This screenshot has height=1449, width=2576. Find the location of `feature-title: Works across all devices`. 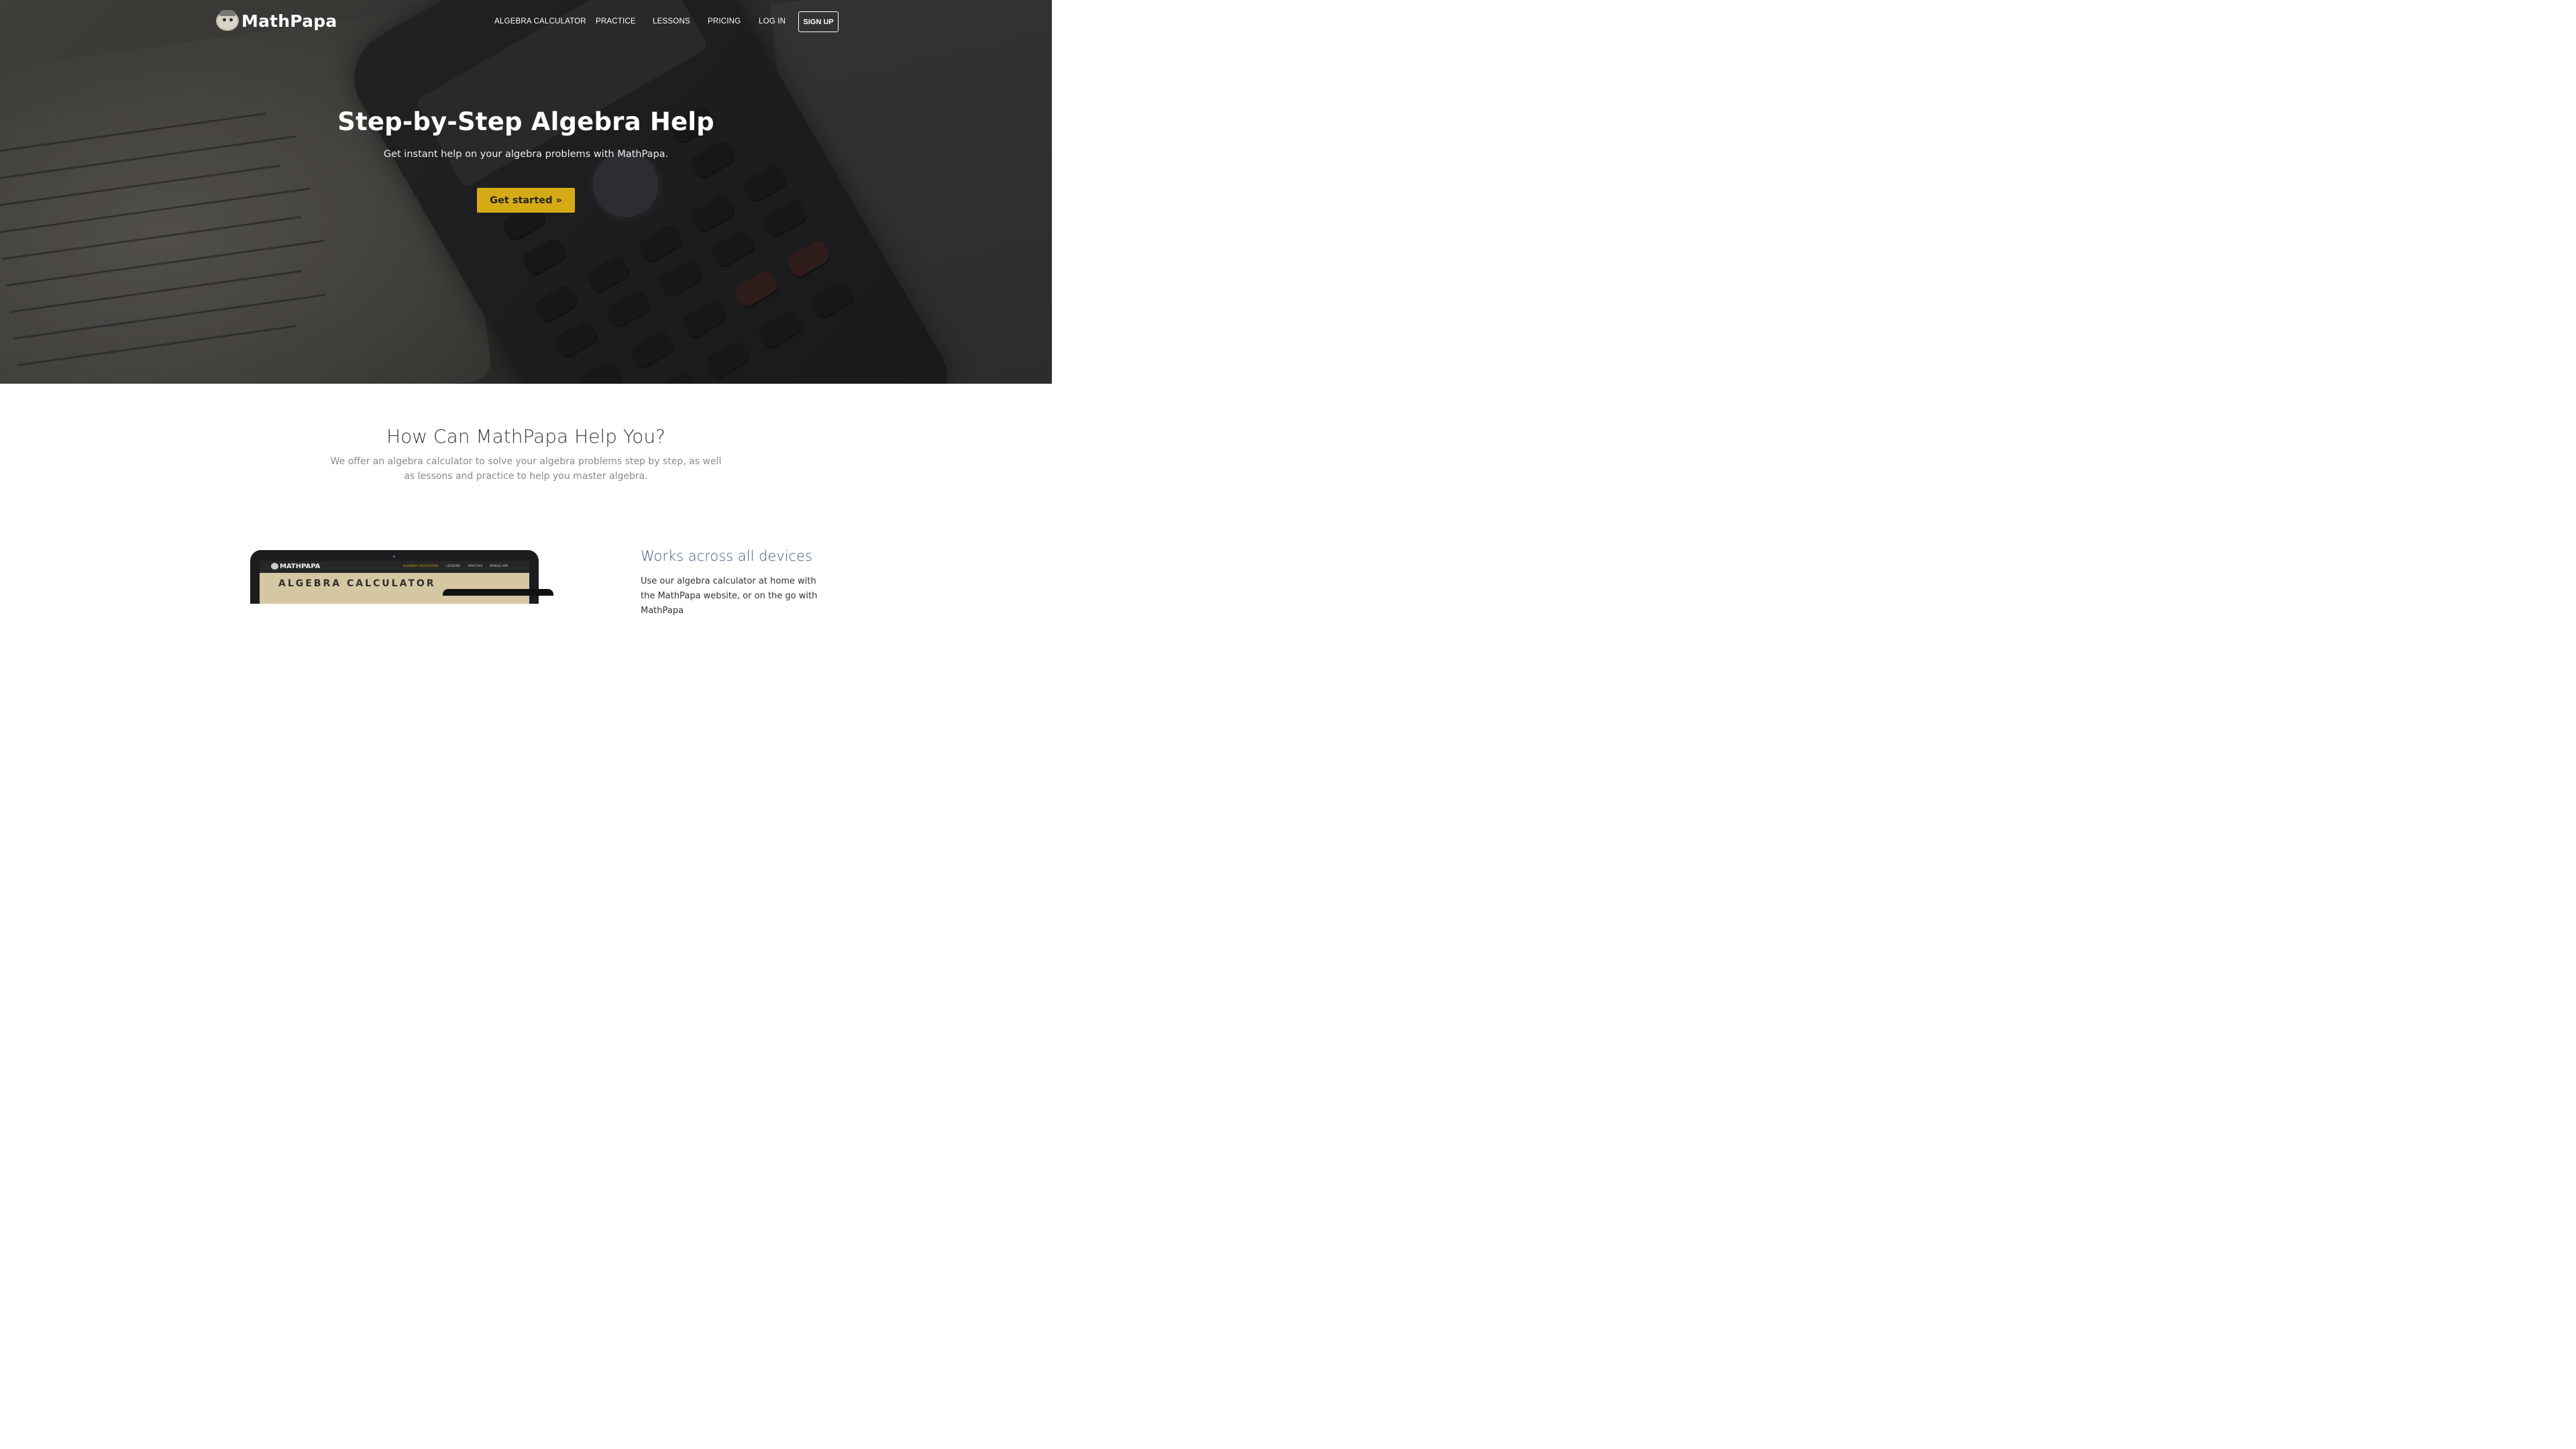

feature-title: Works across all devices is located at coordinates (726, 556).